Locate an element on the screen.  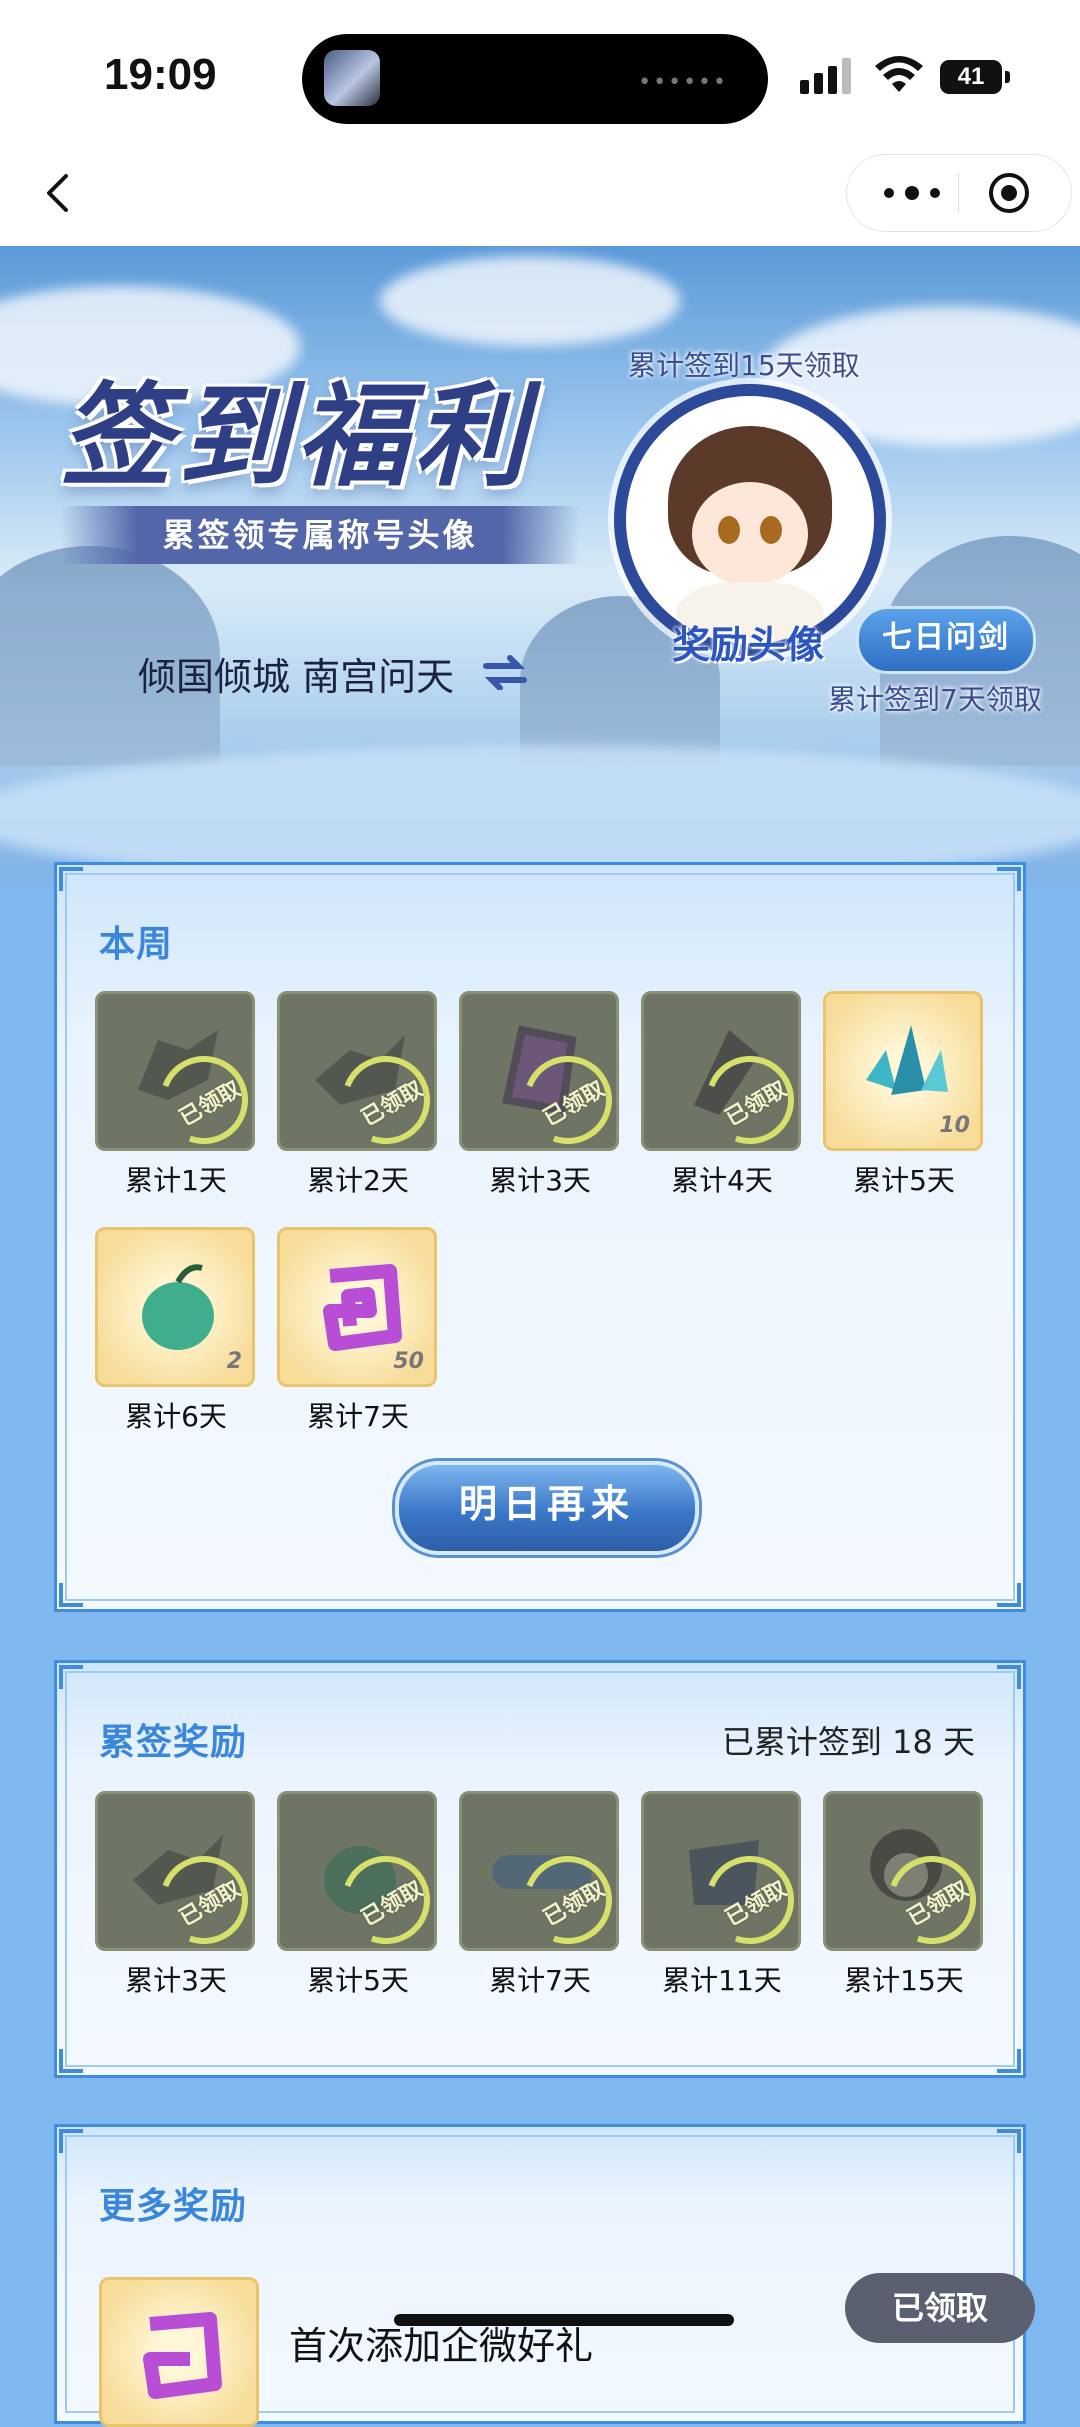
weekly-reward-day1: 已领取 累计1天 is located at coordinates (176, 1095).